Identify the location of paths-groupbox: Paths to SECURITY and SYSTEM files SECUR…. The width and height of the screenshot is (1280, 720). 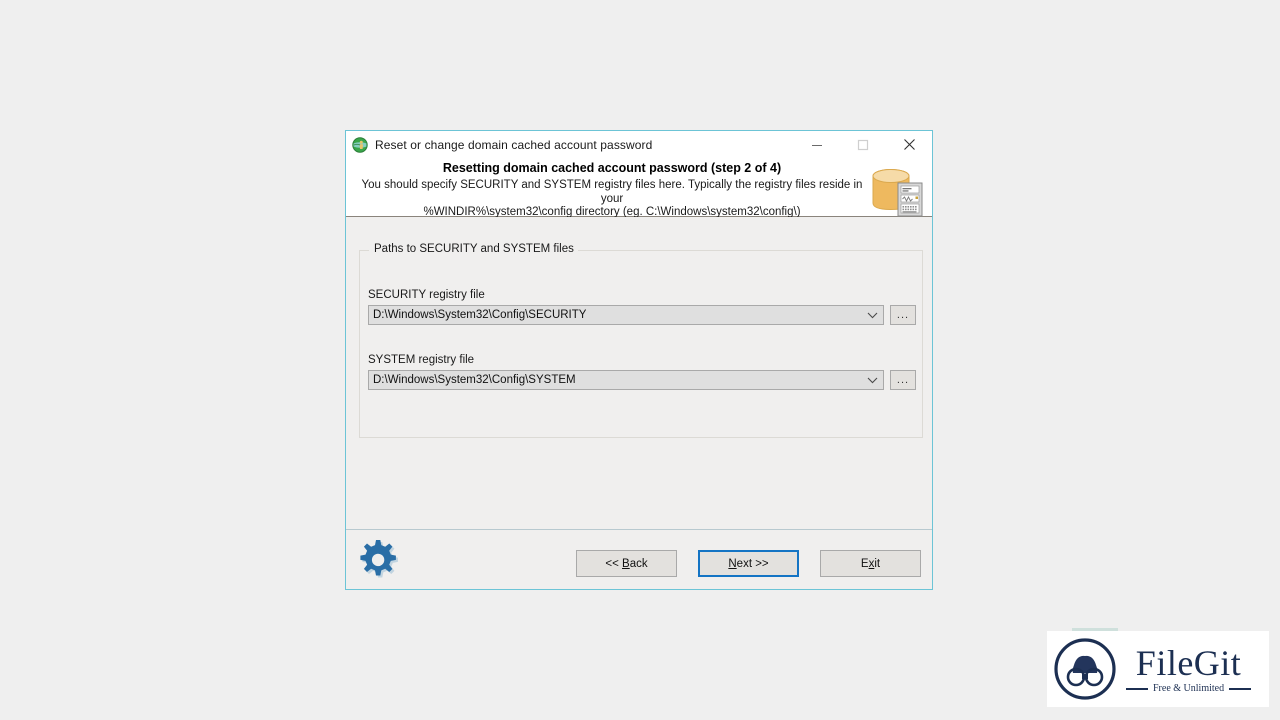
(641, 340).